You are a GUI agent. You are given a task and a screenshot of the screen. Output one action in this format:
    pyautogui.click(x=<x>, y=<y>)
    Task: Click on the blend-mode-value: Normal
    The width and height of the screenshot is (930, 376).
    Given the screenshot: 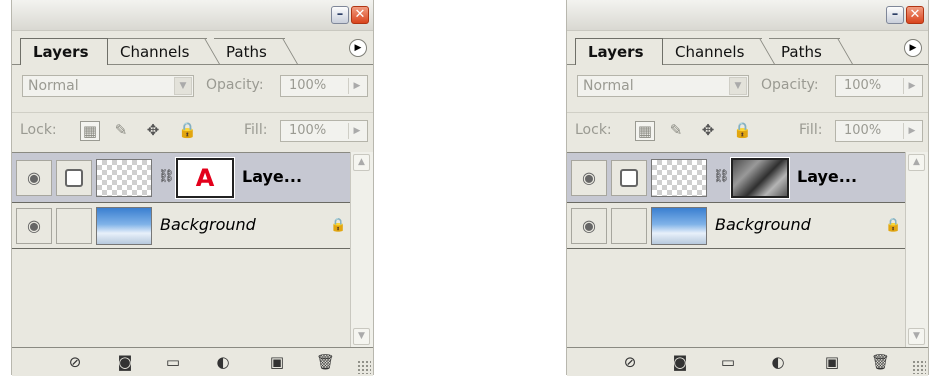 What is the action you would take?
    pyautogui.click(x=53, y=86)
    